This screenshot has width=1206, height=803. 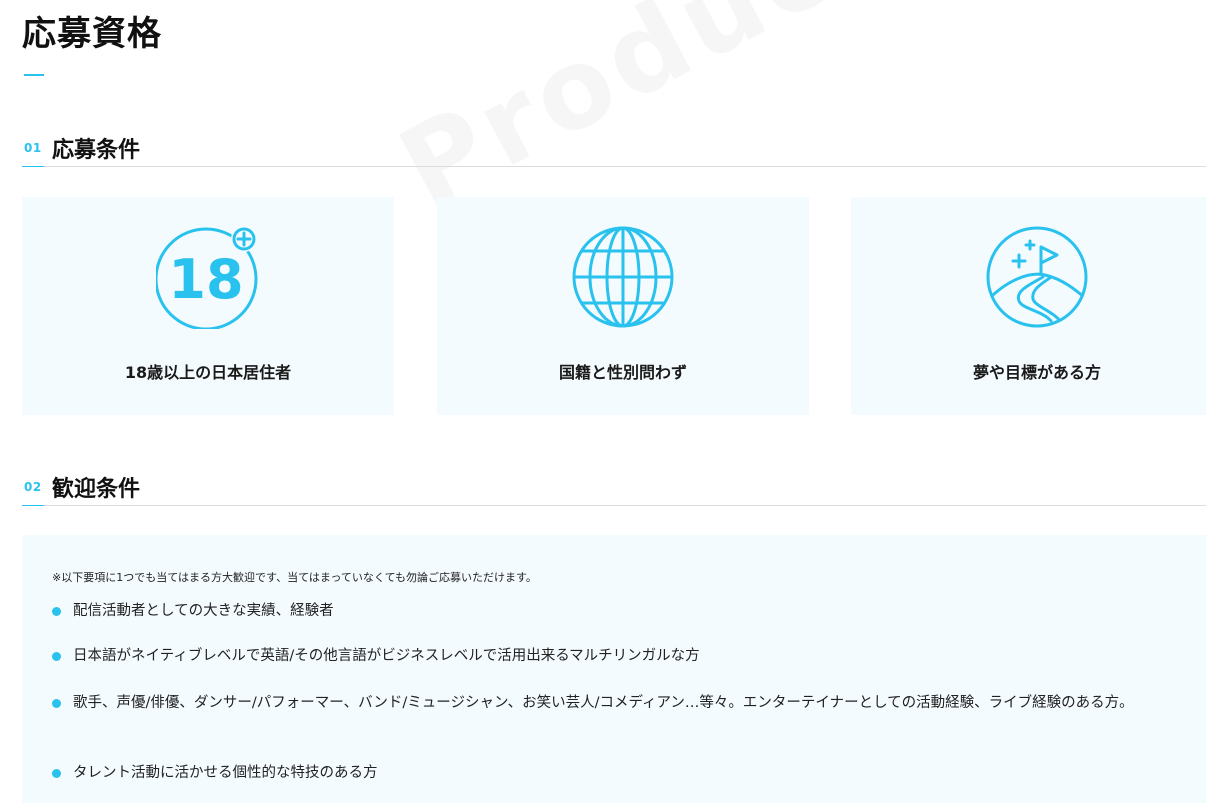 What do you see at coordinates (225, 773) in the screenshot?
I see `list-item-text: タレント活動に活かせる個性的な特技のある方` at bounding box center [225, 773].